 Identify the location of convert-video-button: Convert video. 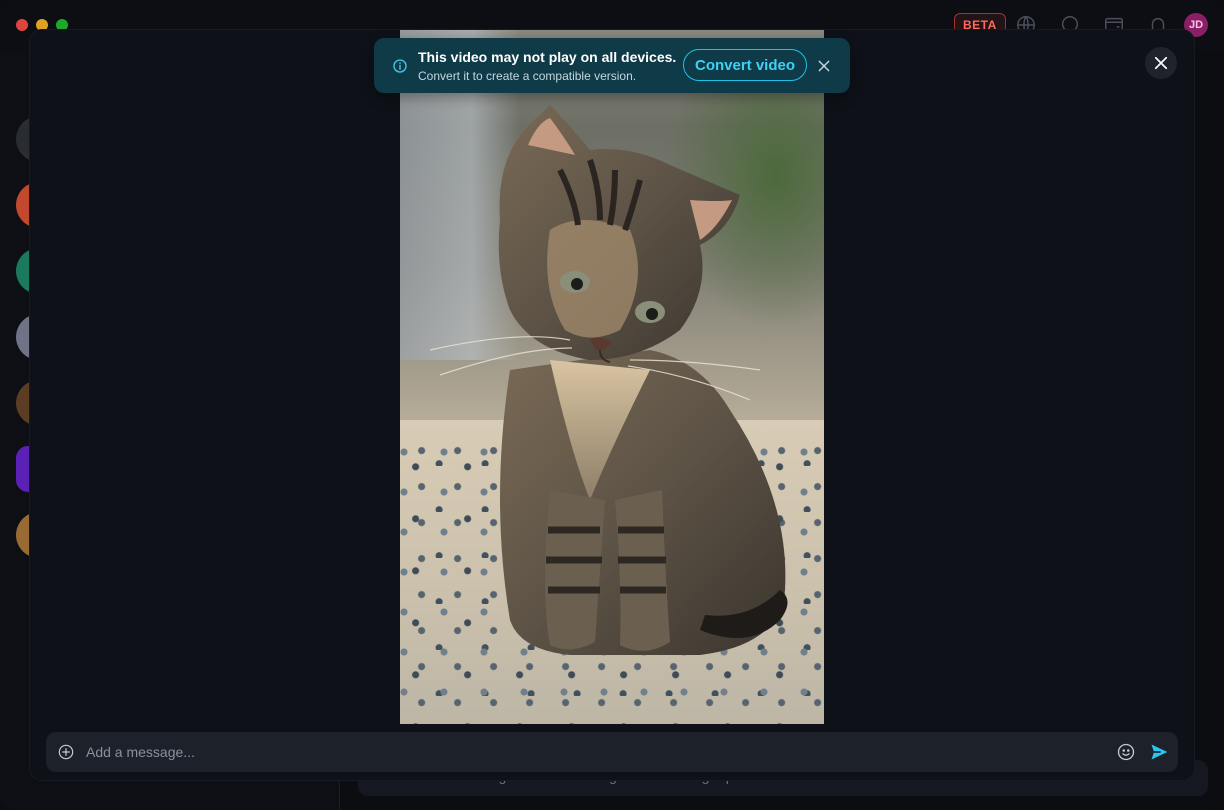
(745, 65).